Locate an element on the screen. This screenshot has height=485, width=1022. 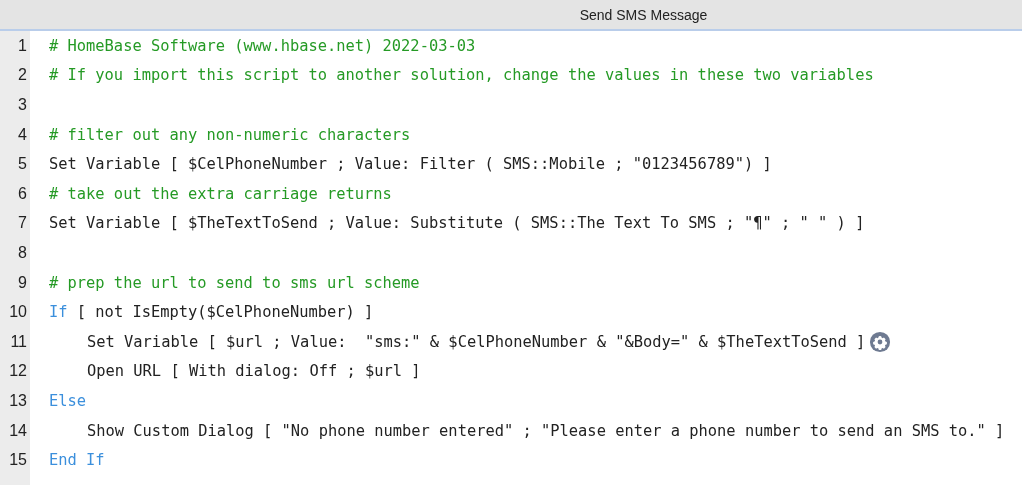
line-number: 6 is located at coordinates (15, 193).